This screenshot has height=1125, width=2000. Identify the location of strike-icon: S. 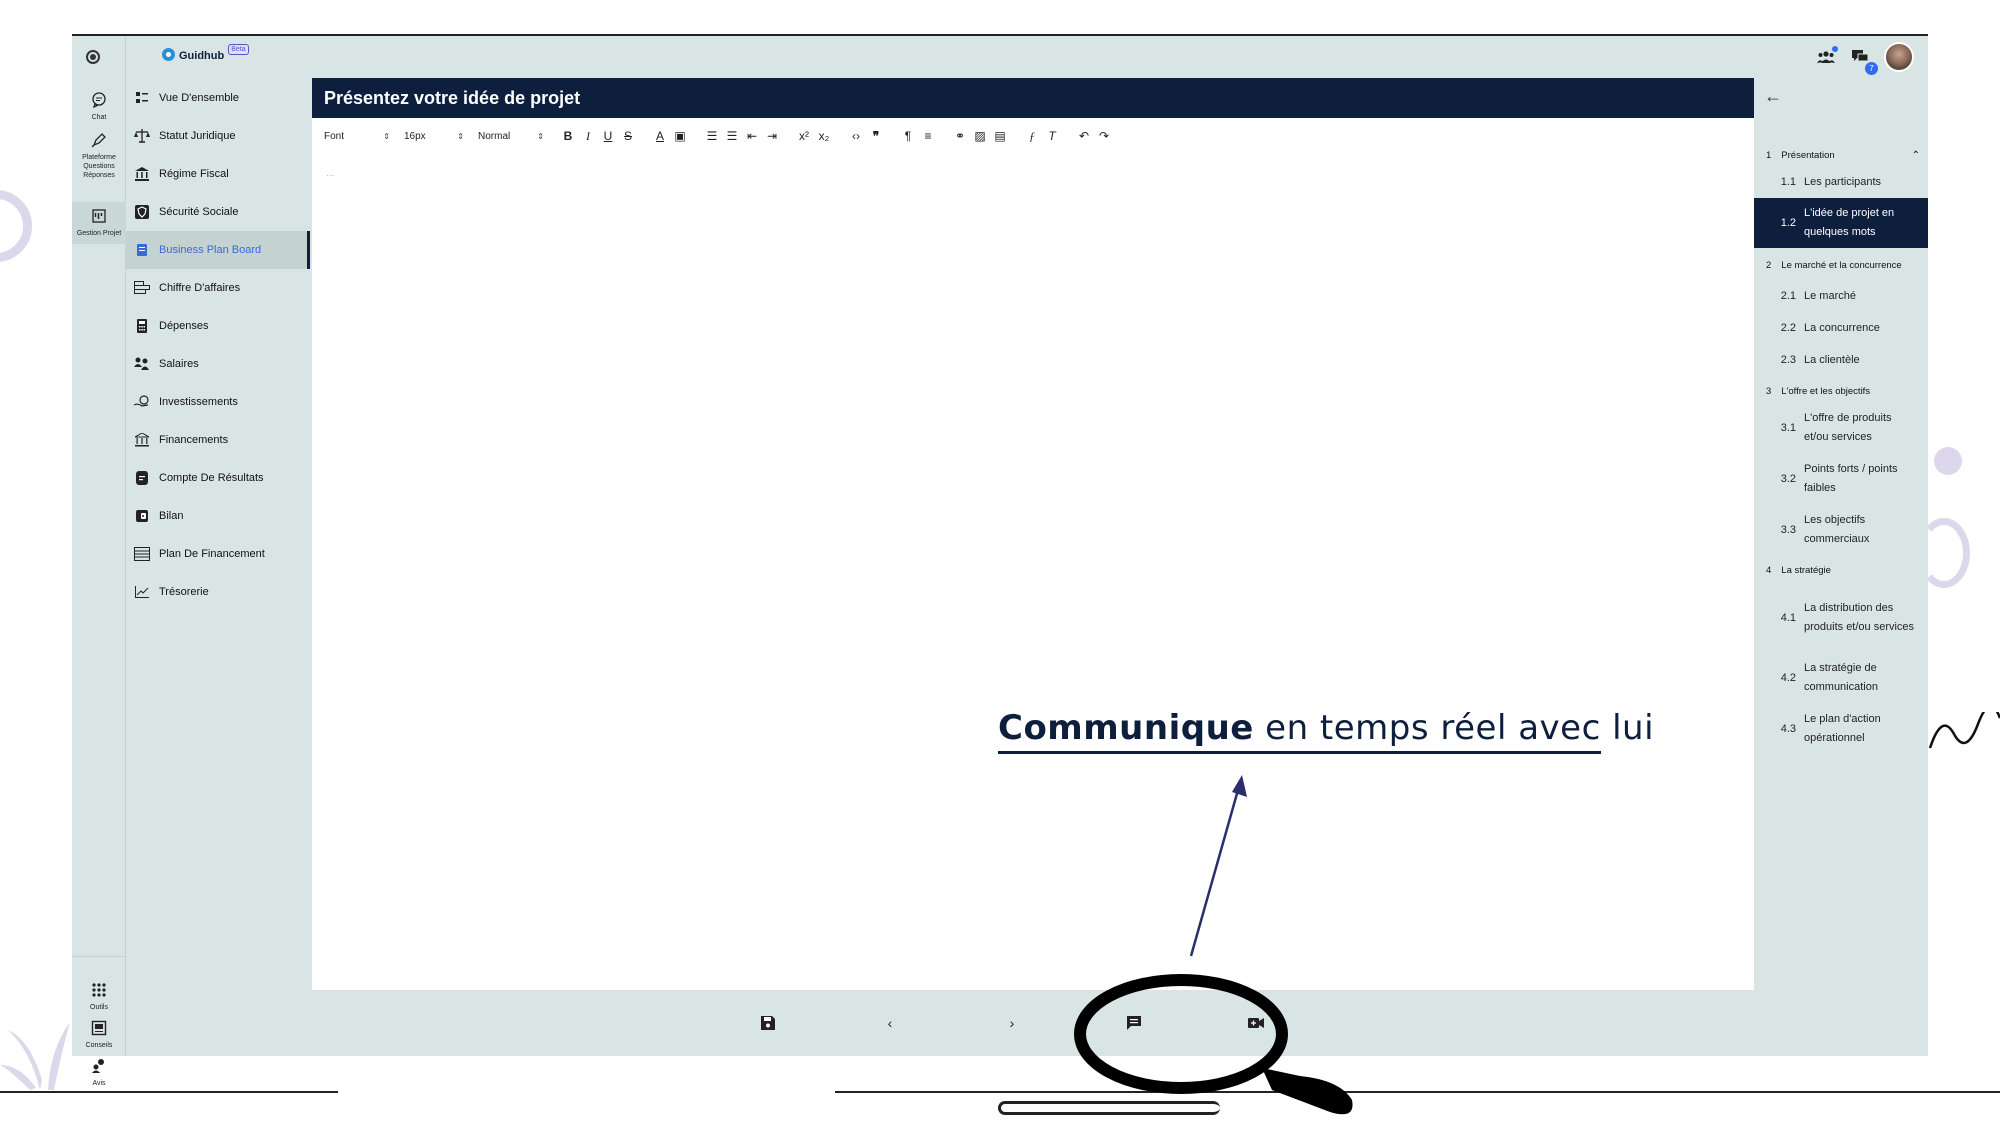
(628, 136).